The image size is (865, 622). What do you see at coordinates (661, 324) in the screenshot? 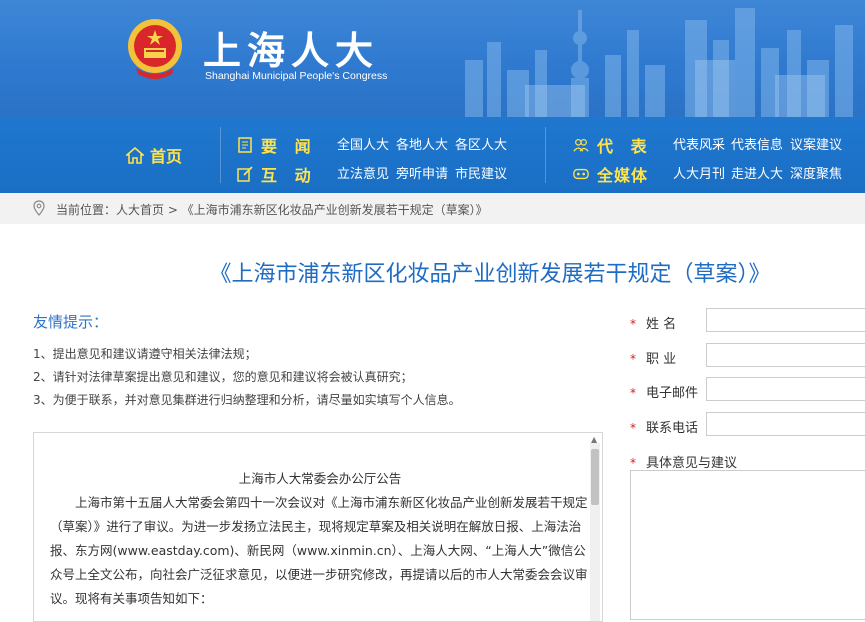
I see `name-label-text: 姓 名` at bounding box center [661, 324].